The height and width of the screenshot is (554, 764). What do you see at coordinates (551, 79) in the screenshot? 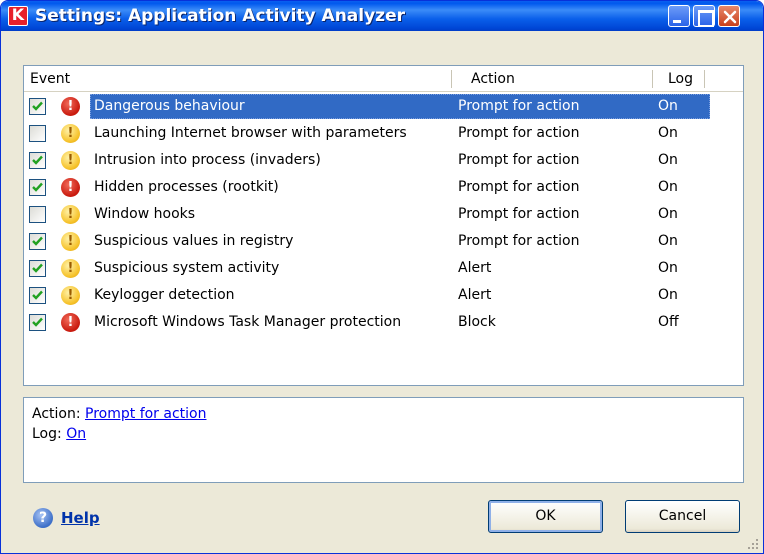
I see `column-header-action: Action` at bounding box center [551, 79].